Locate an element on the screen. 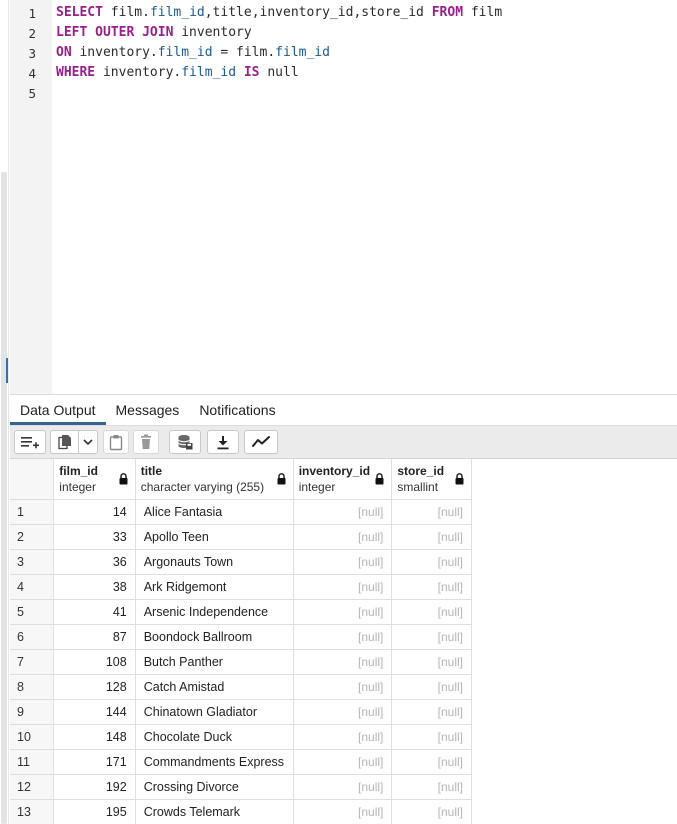 The width and height of the screenshot is (677, 824). film-id-cell: 192 is located at coordinates (94, 787).